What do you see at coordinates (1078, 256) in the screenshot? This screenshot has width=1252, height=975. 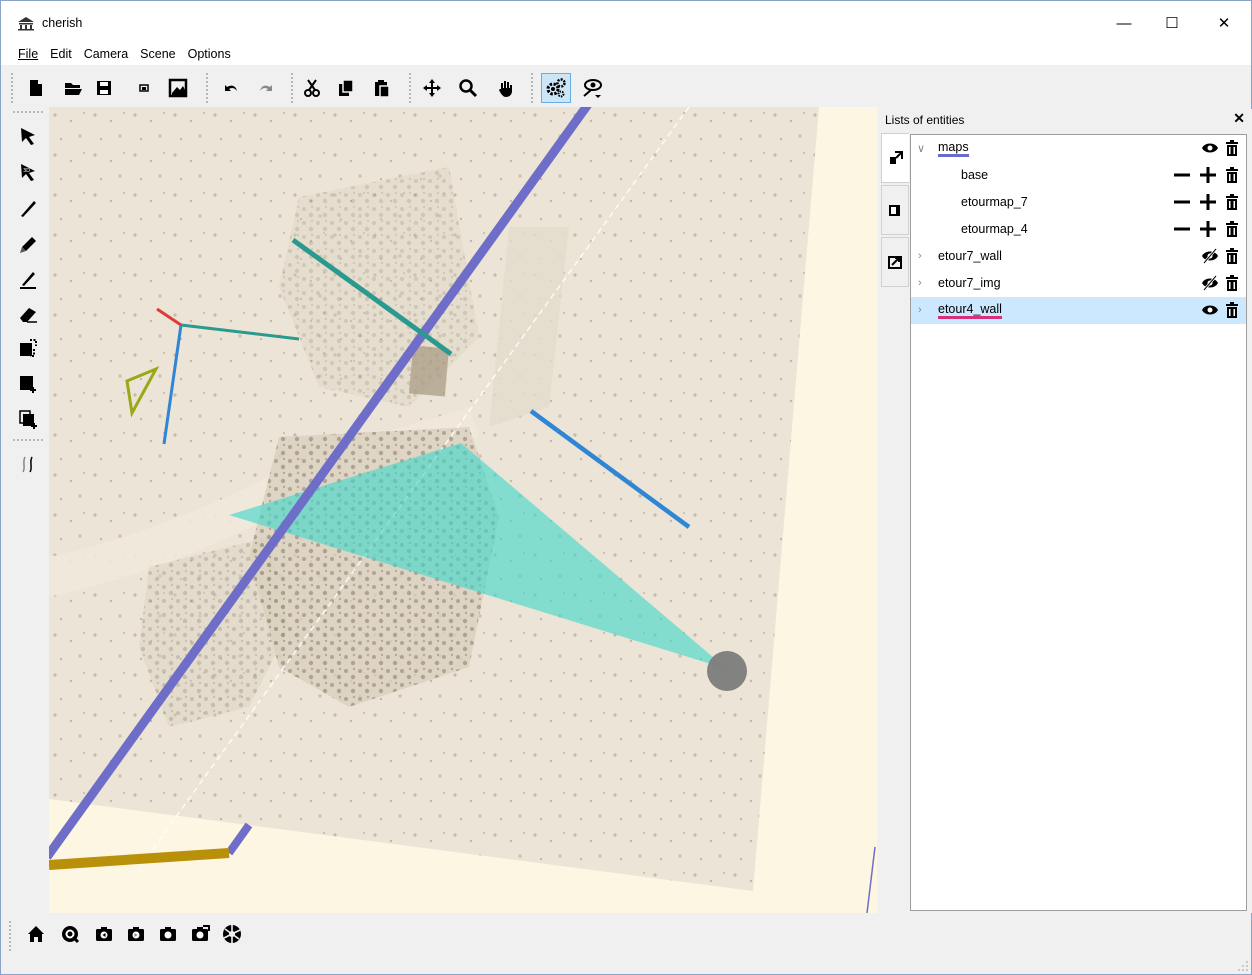 I see `tree-row-etour7-wall: › etour7_wall` at bounding box center [1078, 256].